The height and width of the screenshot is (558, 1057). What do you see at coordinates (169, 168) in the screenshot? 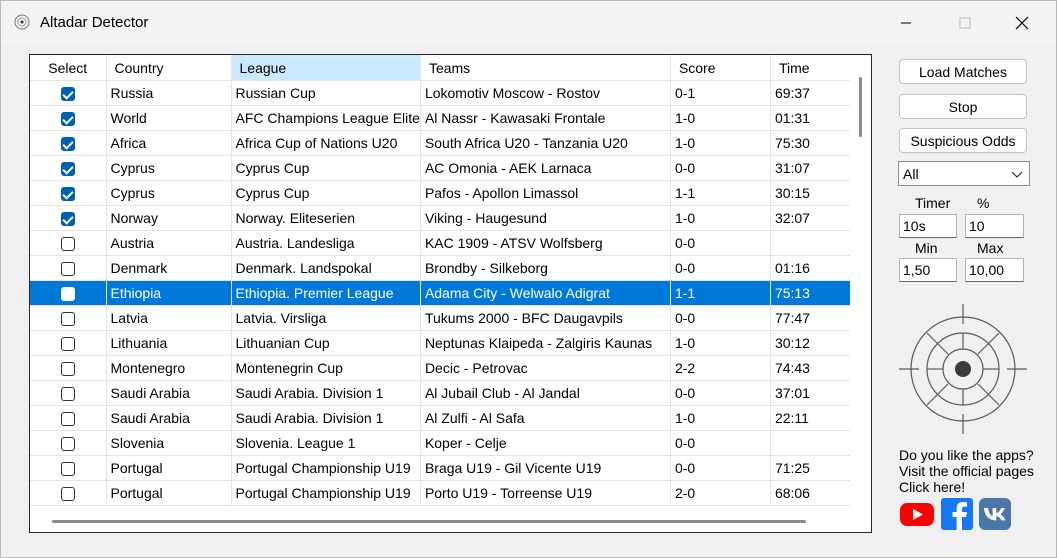
I see `country-cell: Cyprus` at bounding box center [169, 168].